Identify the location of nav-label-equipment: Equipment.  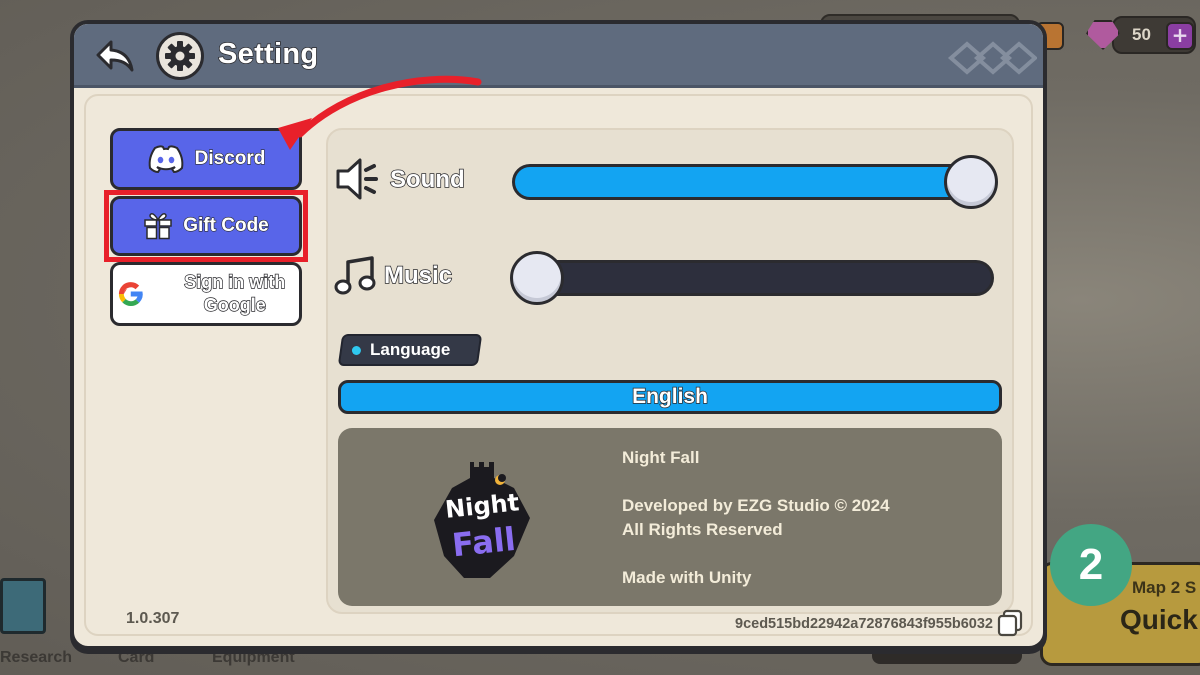
(253, 658).